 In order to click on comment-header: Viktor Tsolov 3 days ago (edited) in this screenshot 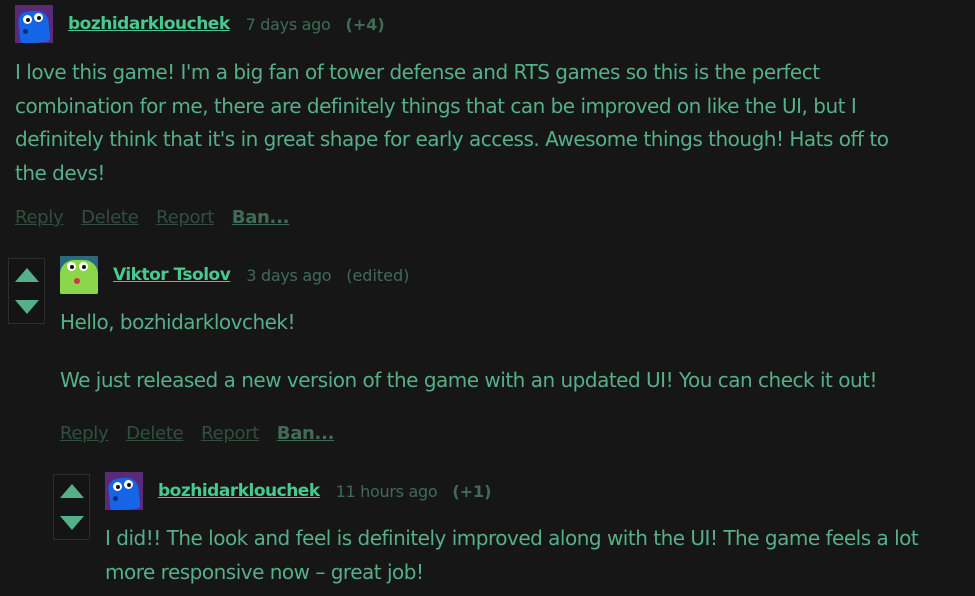, I will do `click(234, 275)`.